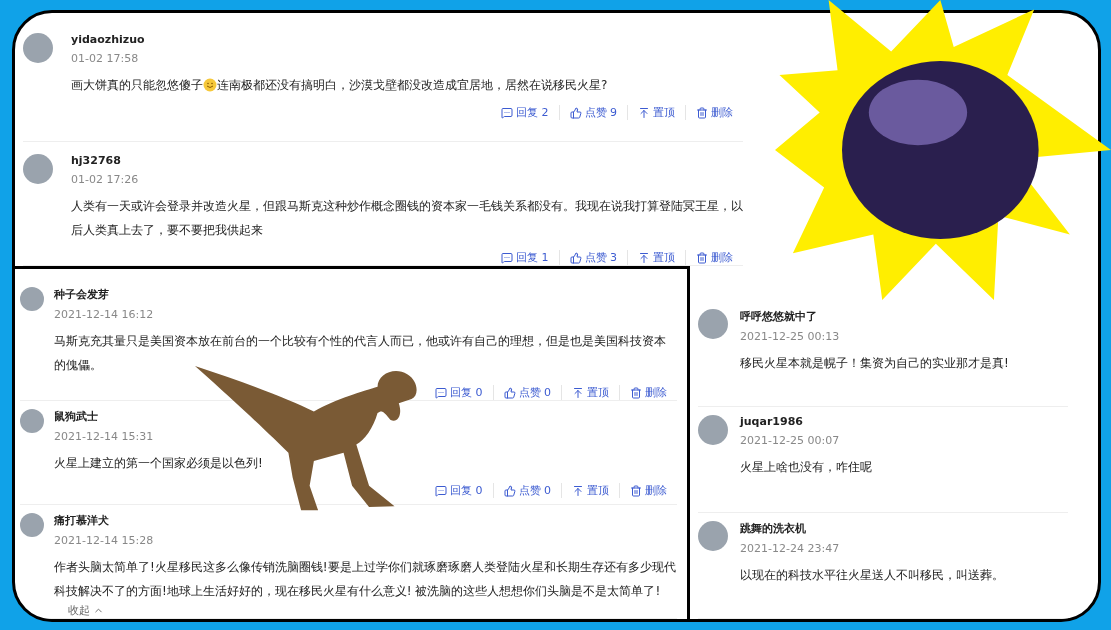 The height and width of the screenshot is (630, 1111). Describe the element at coordinates (779, 316) in the screenshot. I see `username: 呼呼悠悠就中了` at that location.